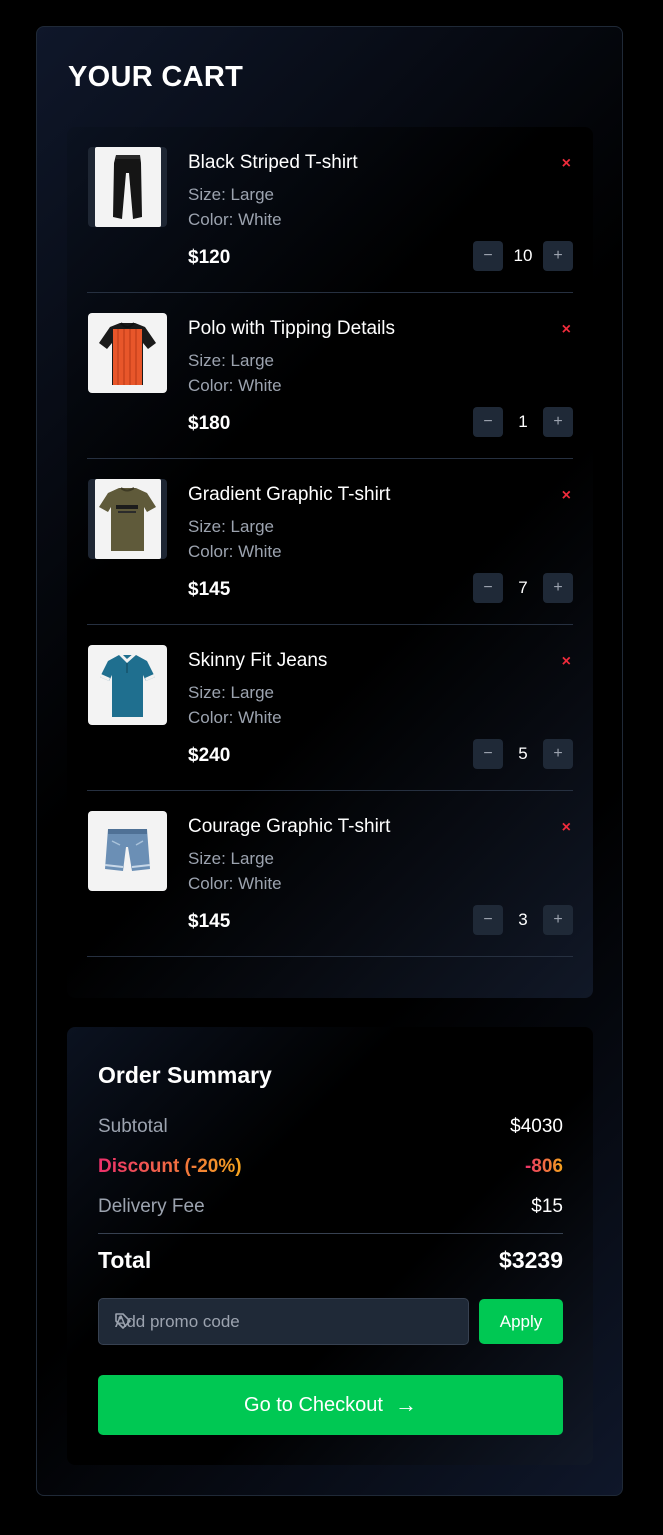 The height and width of the screenshot is (1535, 663). Describe the element at coordinates (209, 257) in the screenshot. I see `item-price: $120` at that location.